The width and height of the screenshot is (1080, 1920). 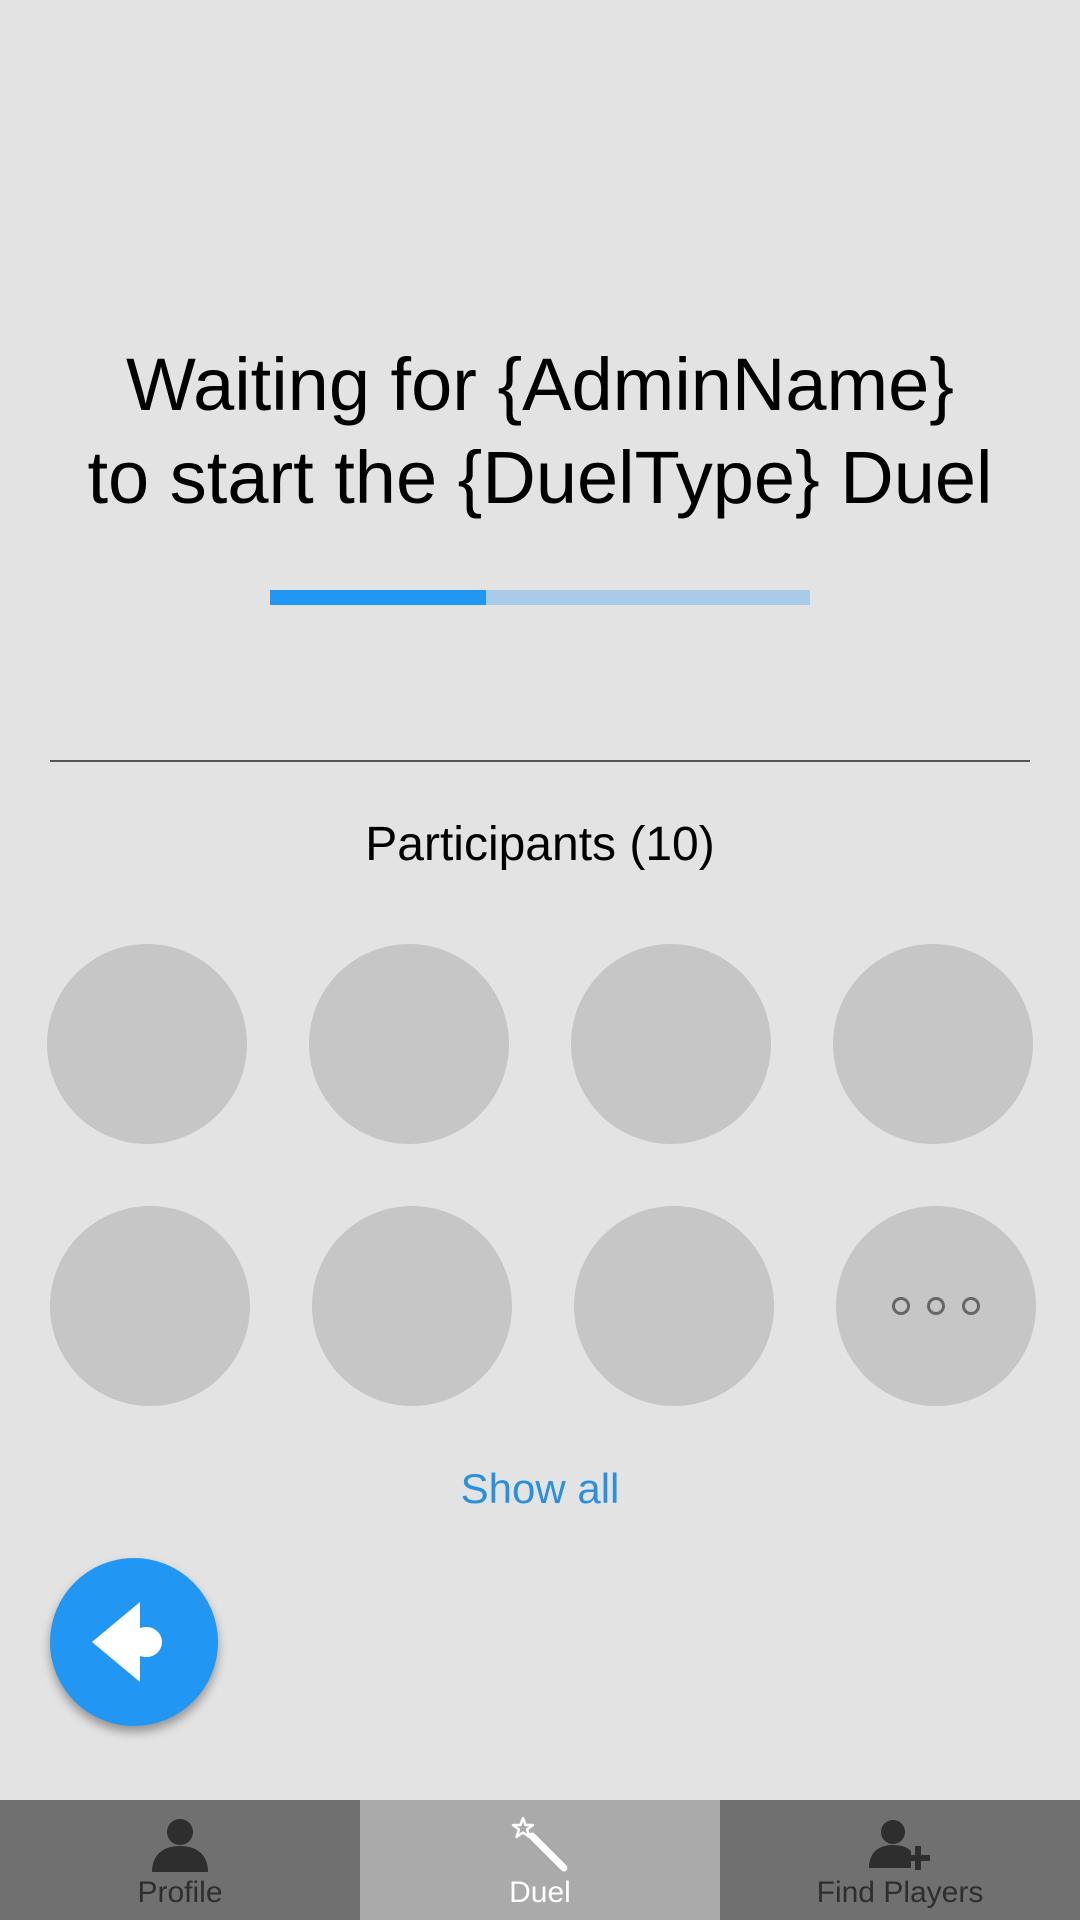 I want to click on back-arrow-icon, so click(x=127, y=1642).